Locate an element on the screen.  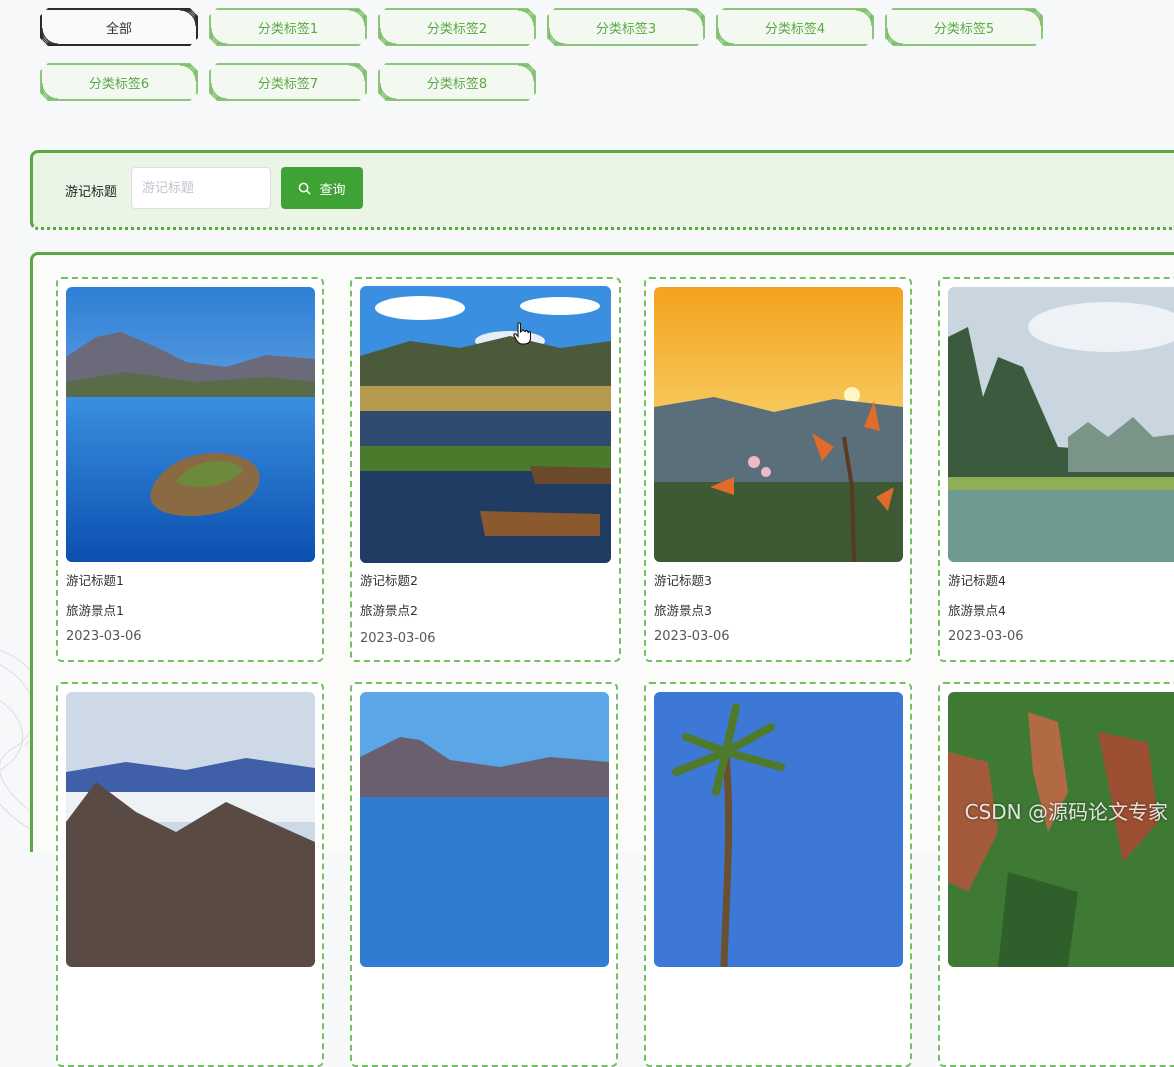
tag-category-6: 分类标签6 is located at coordinates (119, 82).